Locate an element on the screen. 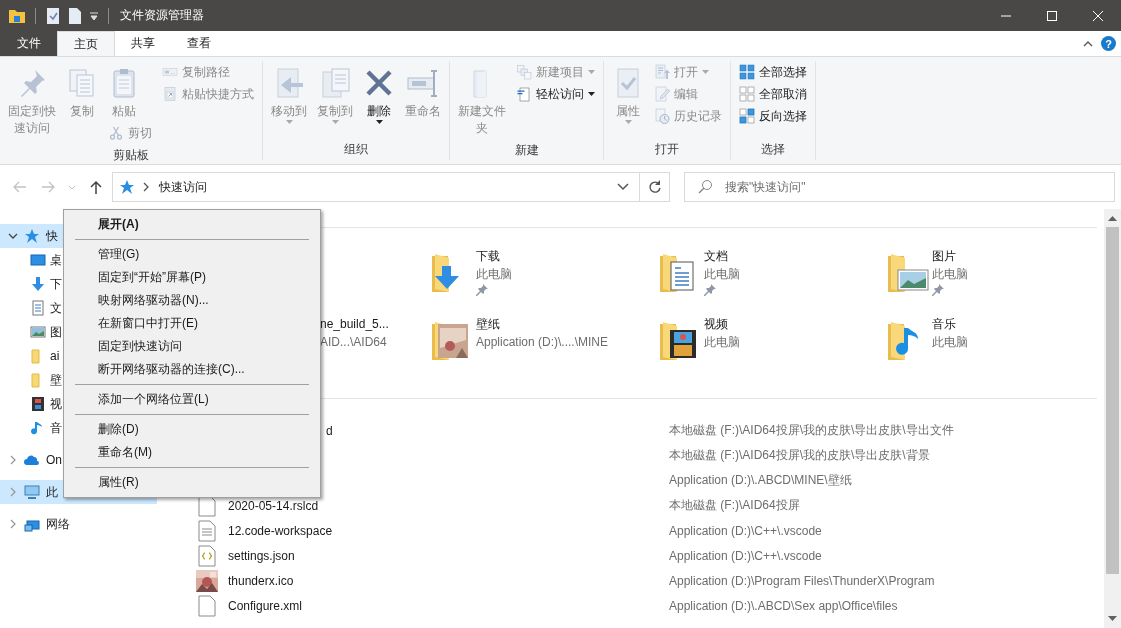 Image resolution: width=1121 pixels, height=628 pixels. group-label: 选择 is located at coordinates (773, 149).